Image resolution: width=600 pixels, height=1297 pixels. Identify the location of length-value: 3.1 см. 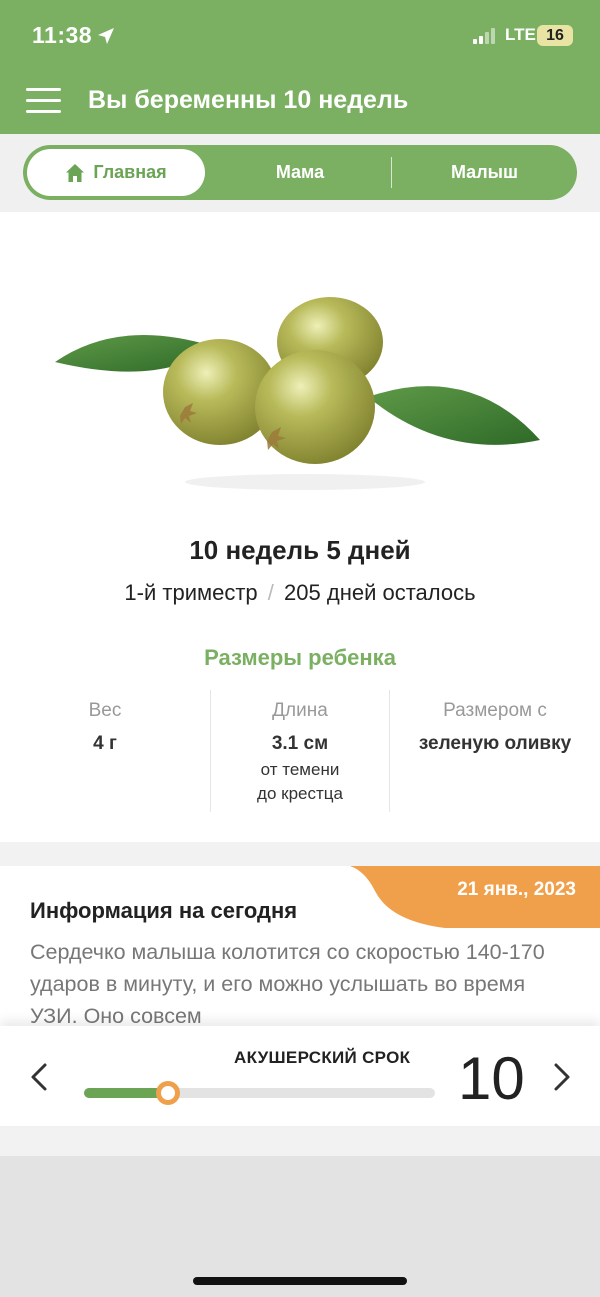
(300, 743).